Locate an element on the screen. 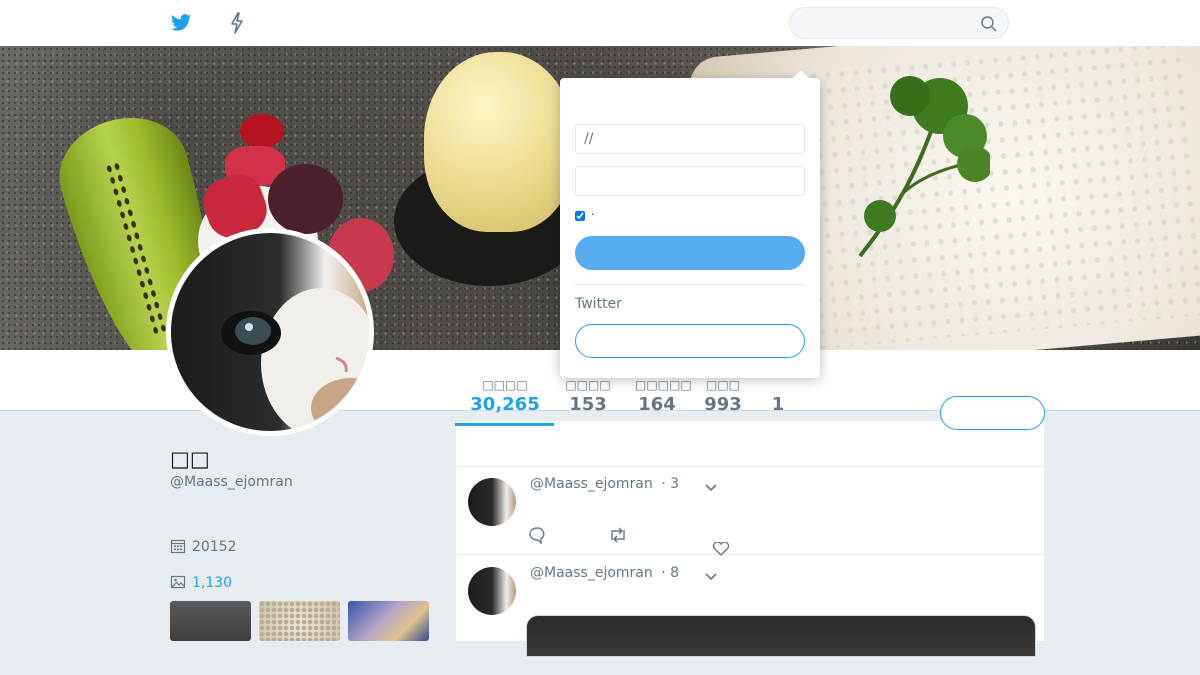 This screenshot has height=675, width=1200. stat-following: □□□□ 153 is located at coordinates (588, 396).